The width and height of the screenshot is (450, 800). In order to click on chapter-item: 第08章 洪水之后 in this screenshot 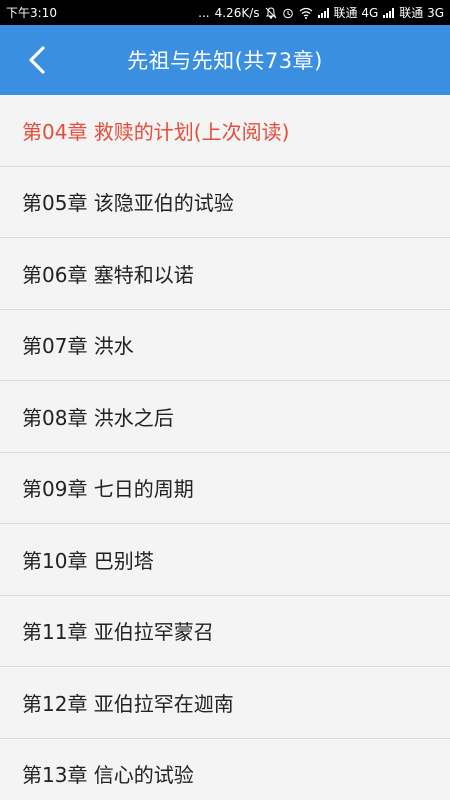, I will do `click(225, 417)`.